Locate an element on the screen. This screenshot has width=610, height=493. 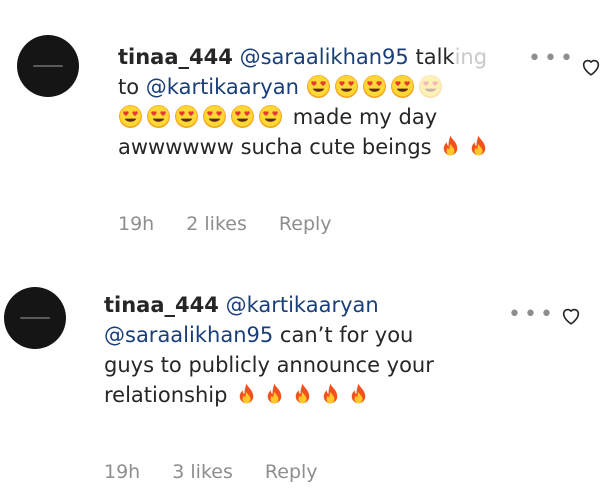
comment-line-1: tinaa_444 @kartikaaryan is located at coordinates (269, 305).